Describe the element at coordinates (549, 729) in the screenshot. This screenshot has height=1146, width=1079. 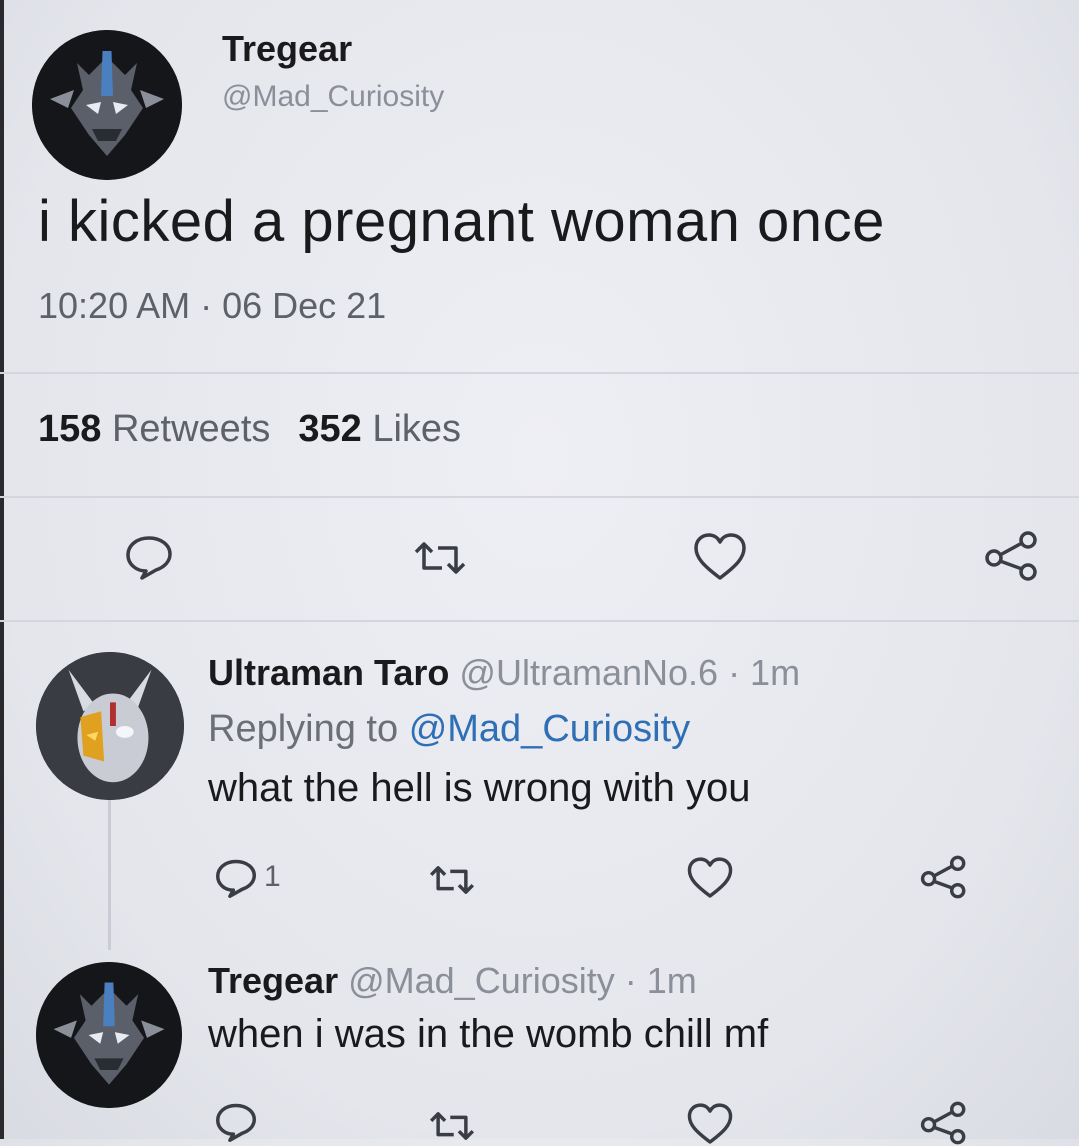
I see `replying-to-mention: @Mad_Curiosity` at that location.